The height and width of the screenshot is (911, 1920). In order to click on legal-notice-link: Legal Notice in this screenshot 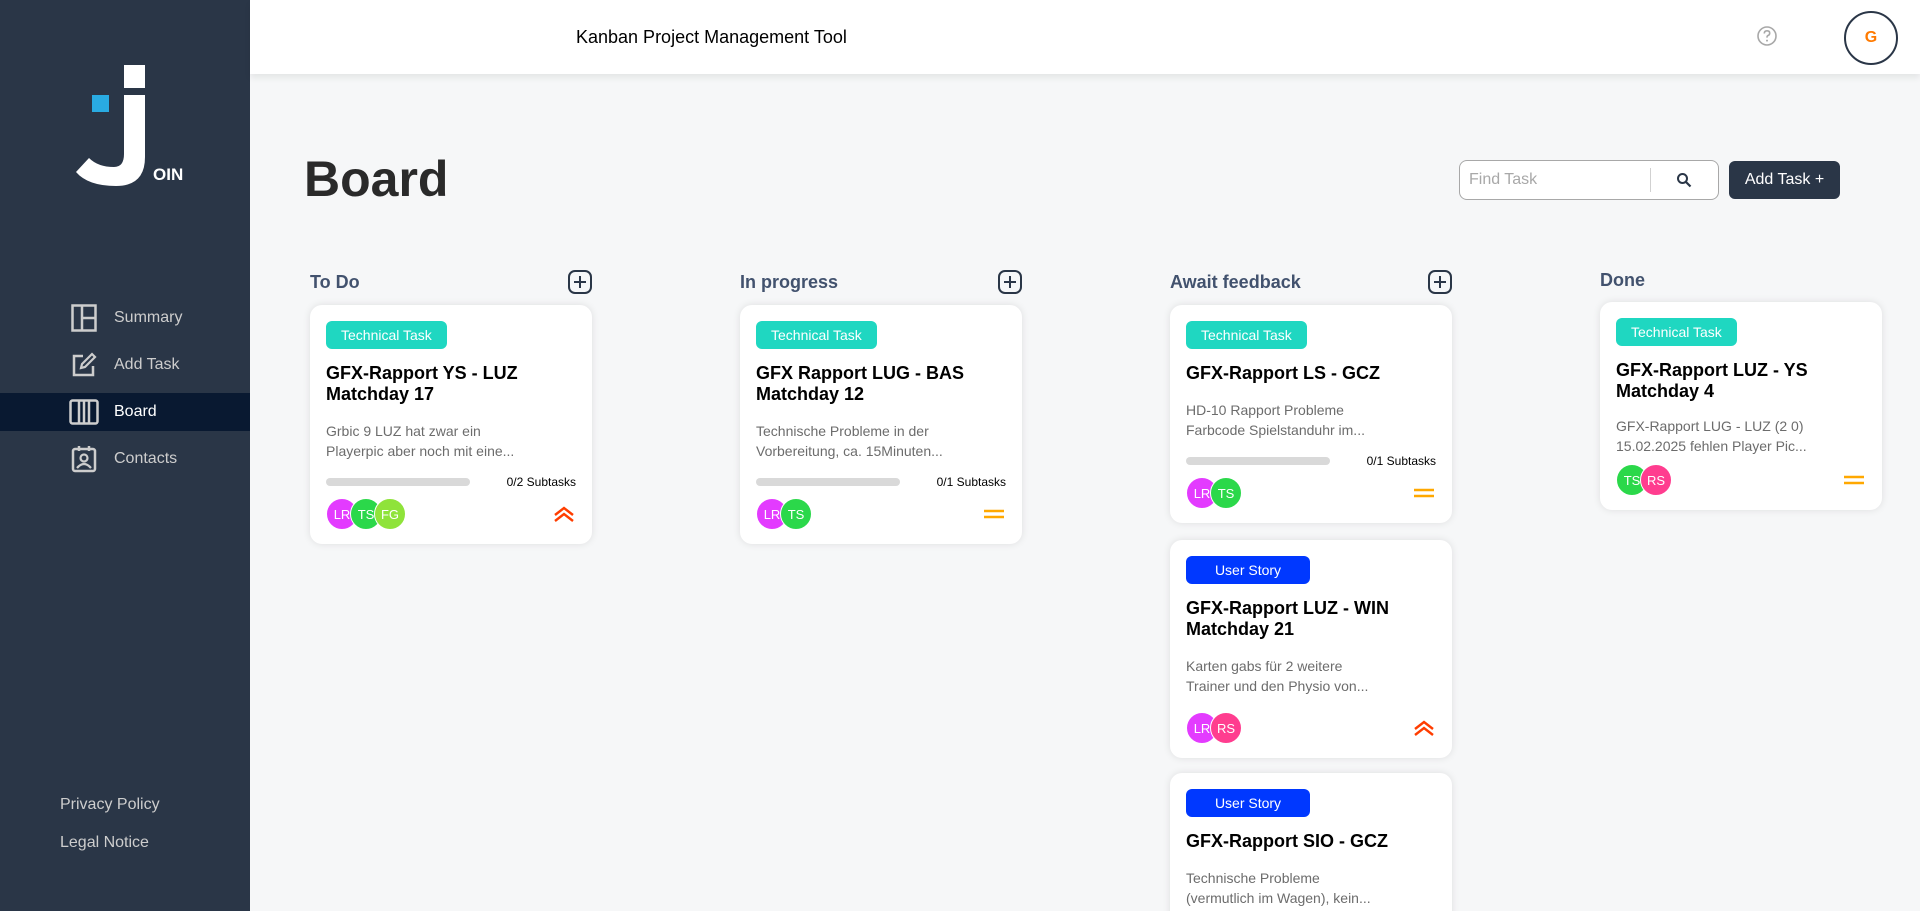, I will do `click(110, 843)`.